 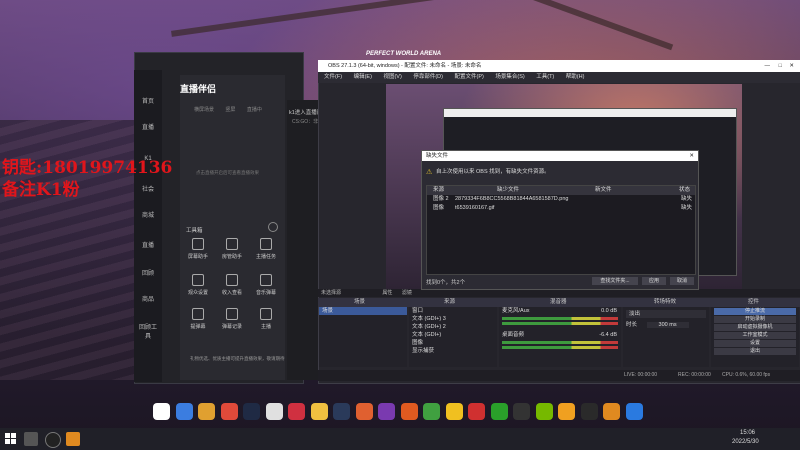 What do you see at coordinates (453, 327) in the screenshot?
I see `source-item: 文本 (GDI+) 2` at bounding box center [453, 327].